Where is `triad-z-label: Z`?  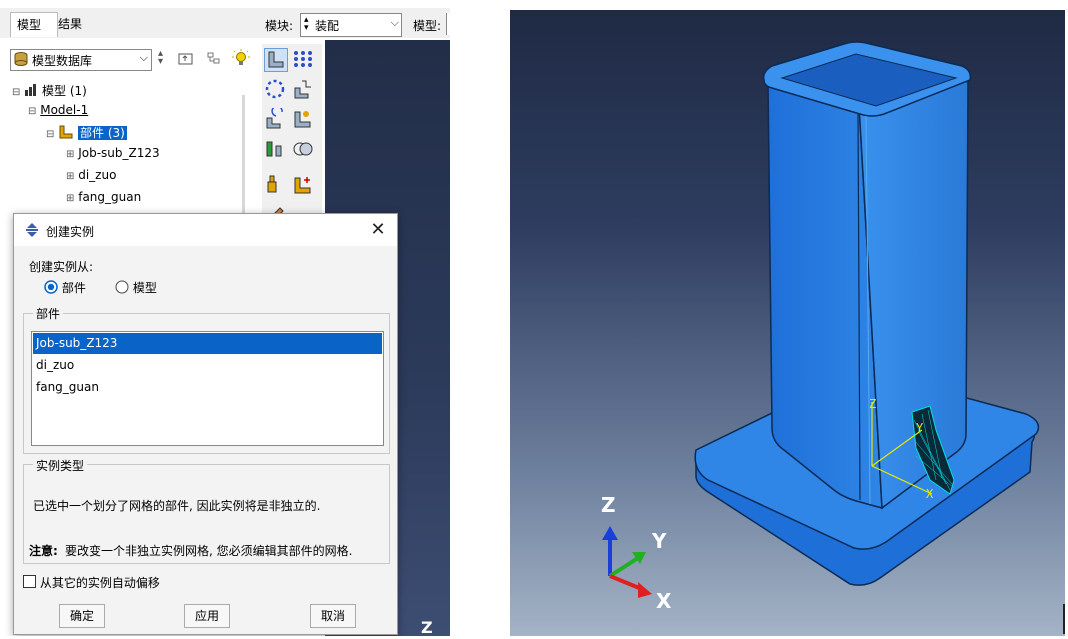 triad-z-label: Z is located at coordinates (608, 505).